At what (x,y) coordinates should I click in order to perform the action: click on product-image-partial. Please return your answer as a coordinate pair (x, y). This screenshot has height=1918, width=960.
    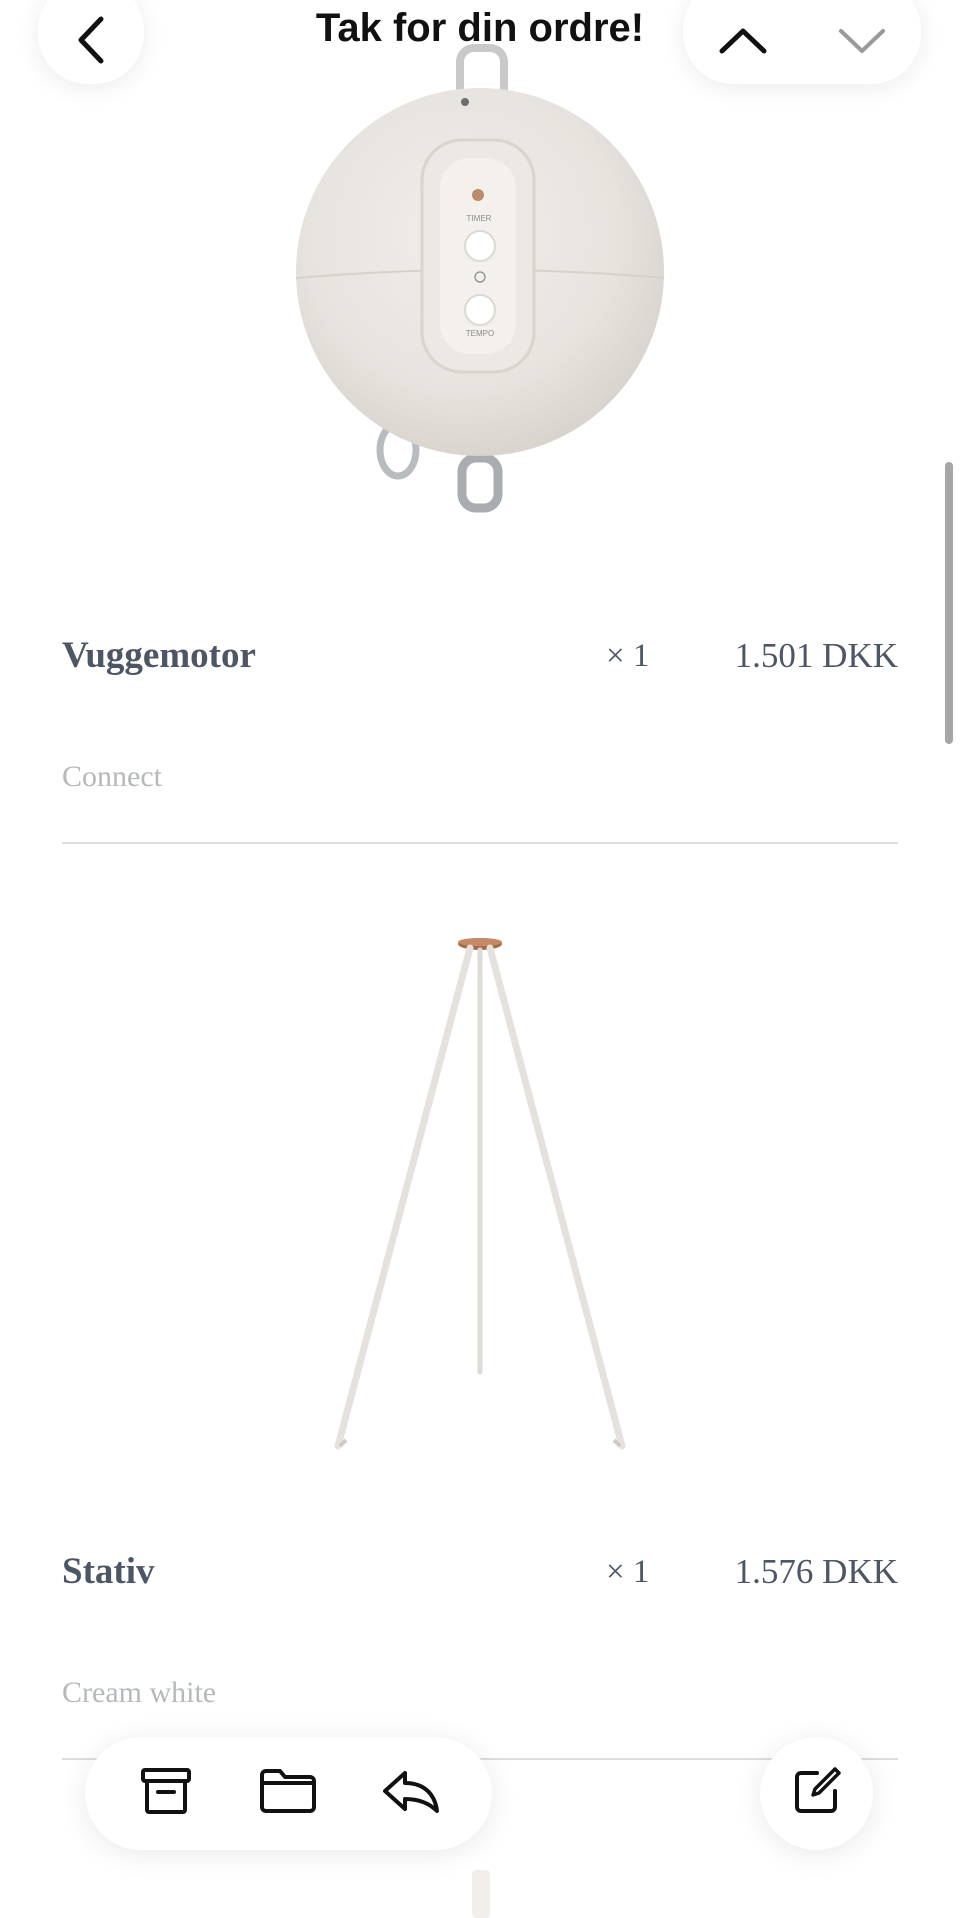
    Looking at the image, I should click on (481, 1894).